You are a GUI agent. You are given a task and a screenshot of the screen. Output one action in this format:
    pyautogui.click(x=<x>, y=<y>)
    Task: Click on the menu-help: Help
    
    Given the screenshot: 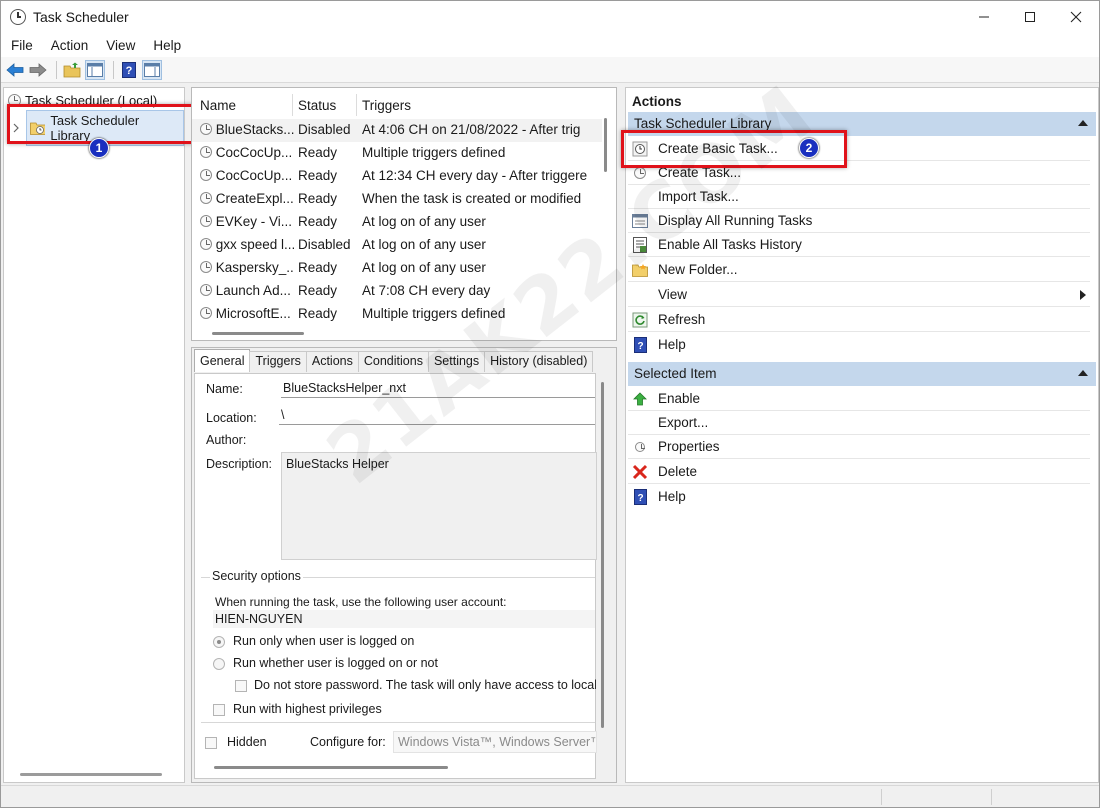 What is the action you would take?
    pyautogui.click(x=166, y=45)
    